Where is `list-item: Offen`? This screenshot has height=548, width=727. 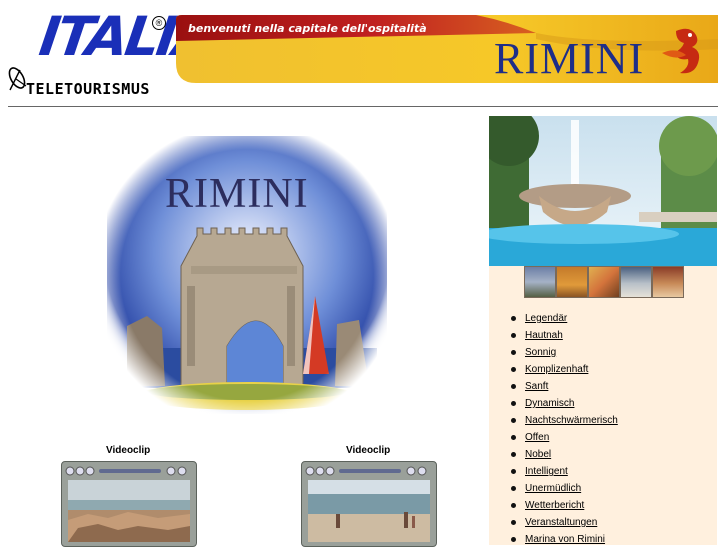 list-item: Offen is located at coordinates (553, 437).